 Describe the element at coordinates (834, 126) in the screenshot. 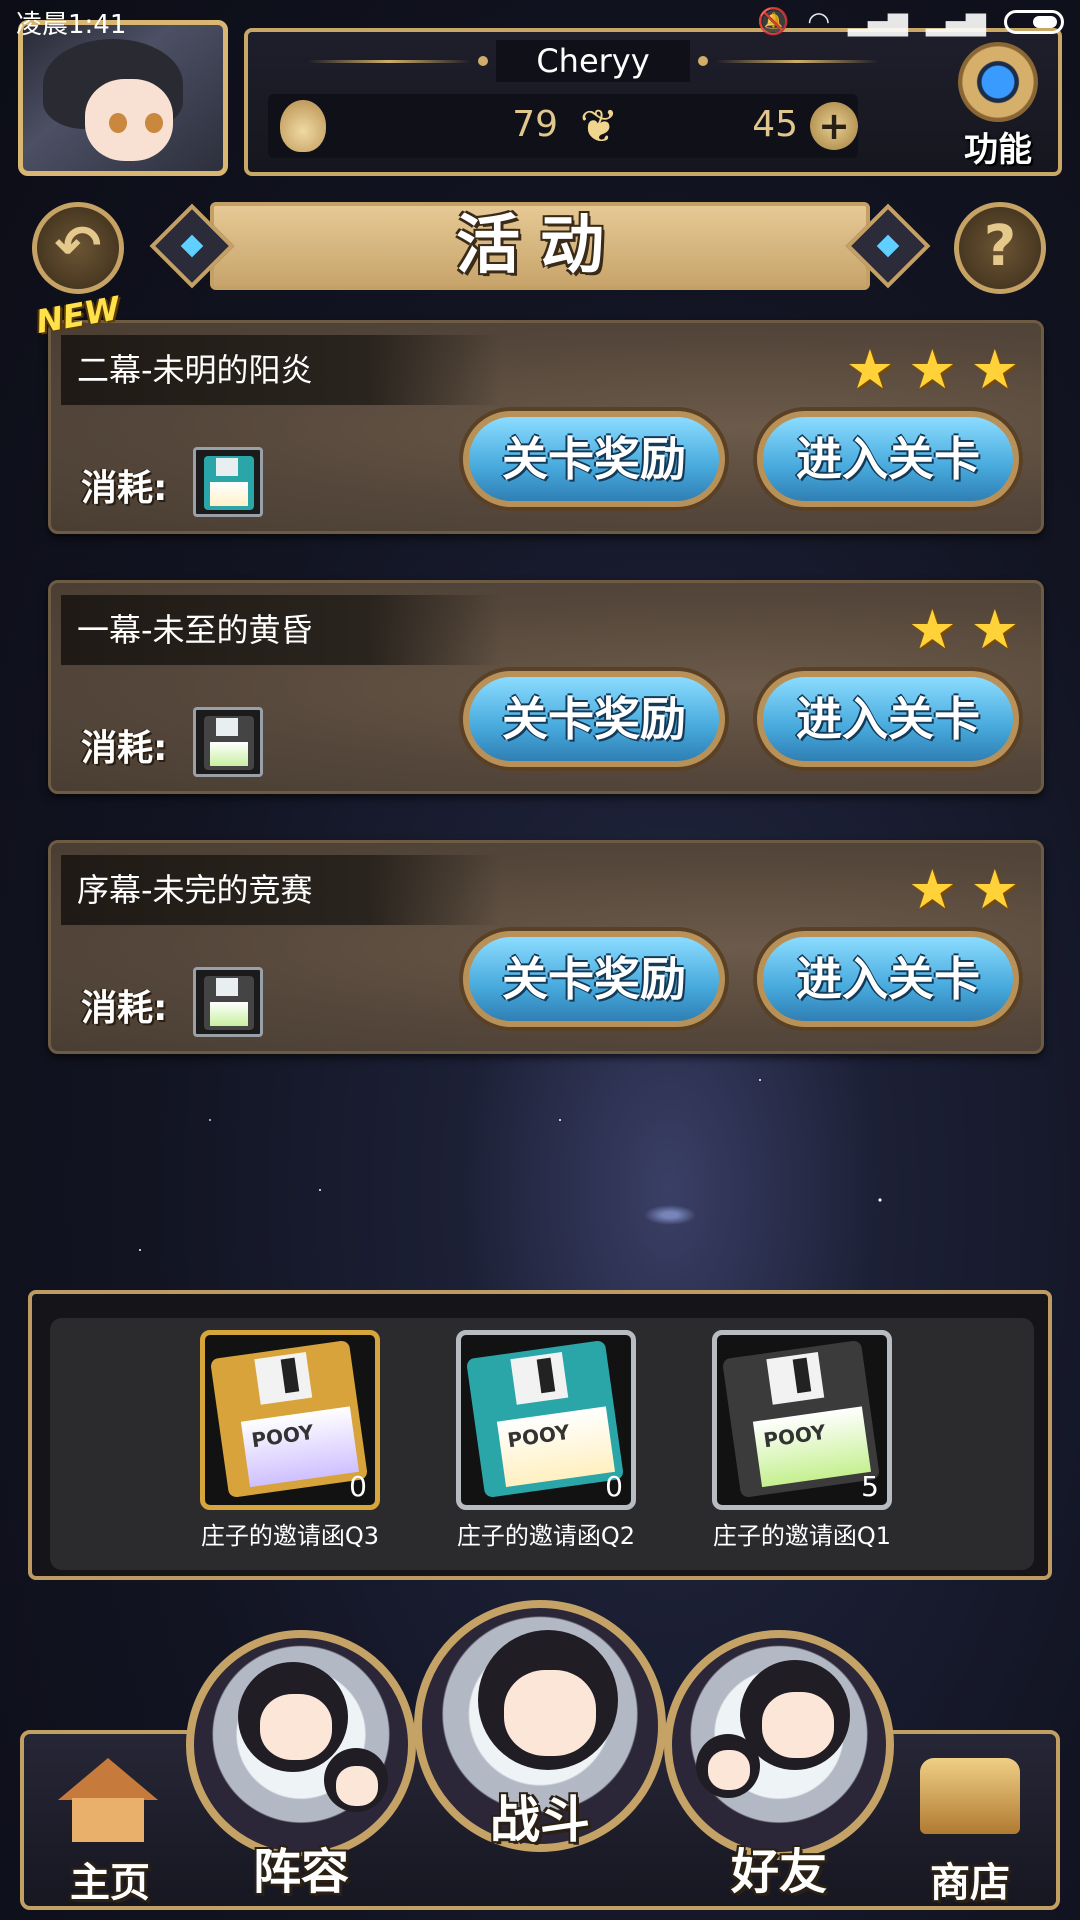

I see `add-currency-button: +` at that location.